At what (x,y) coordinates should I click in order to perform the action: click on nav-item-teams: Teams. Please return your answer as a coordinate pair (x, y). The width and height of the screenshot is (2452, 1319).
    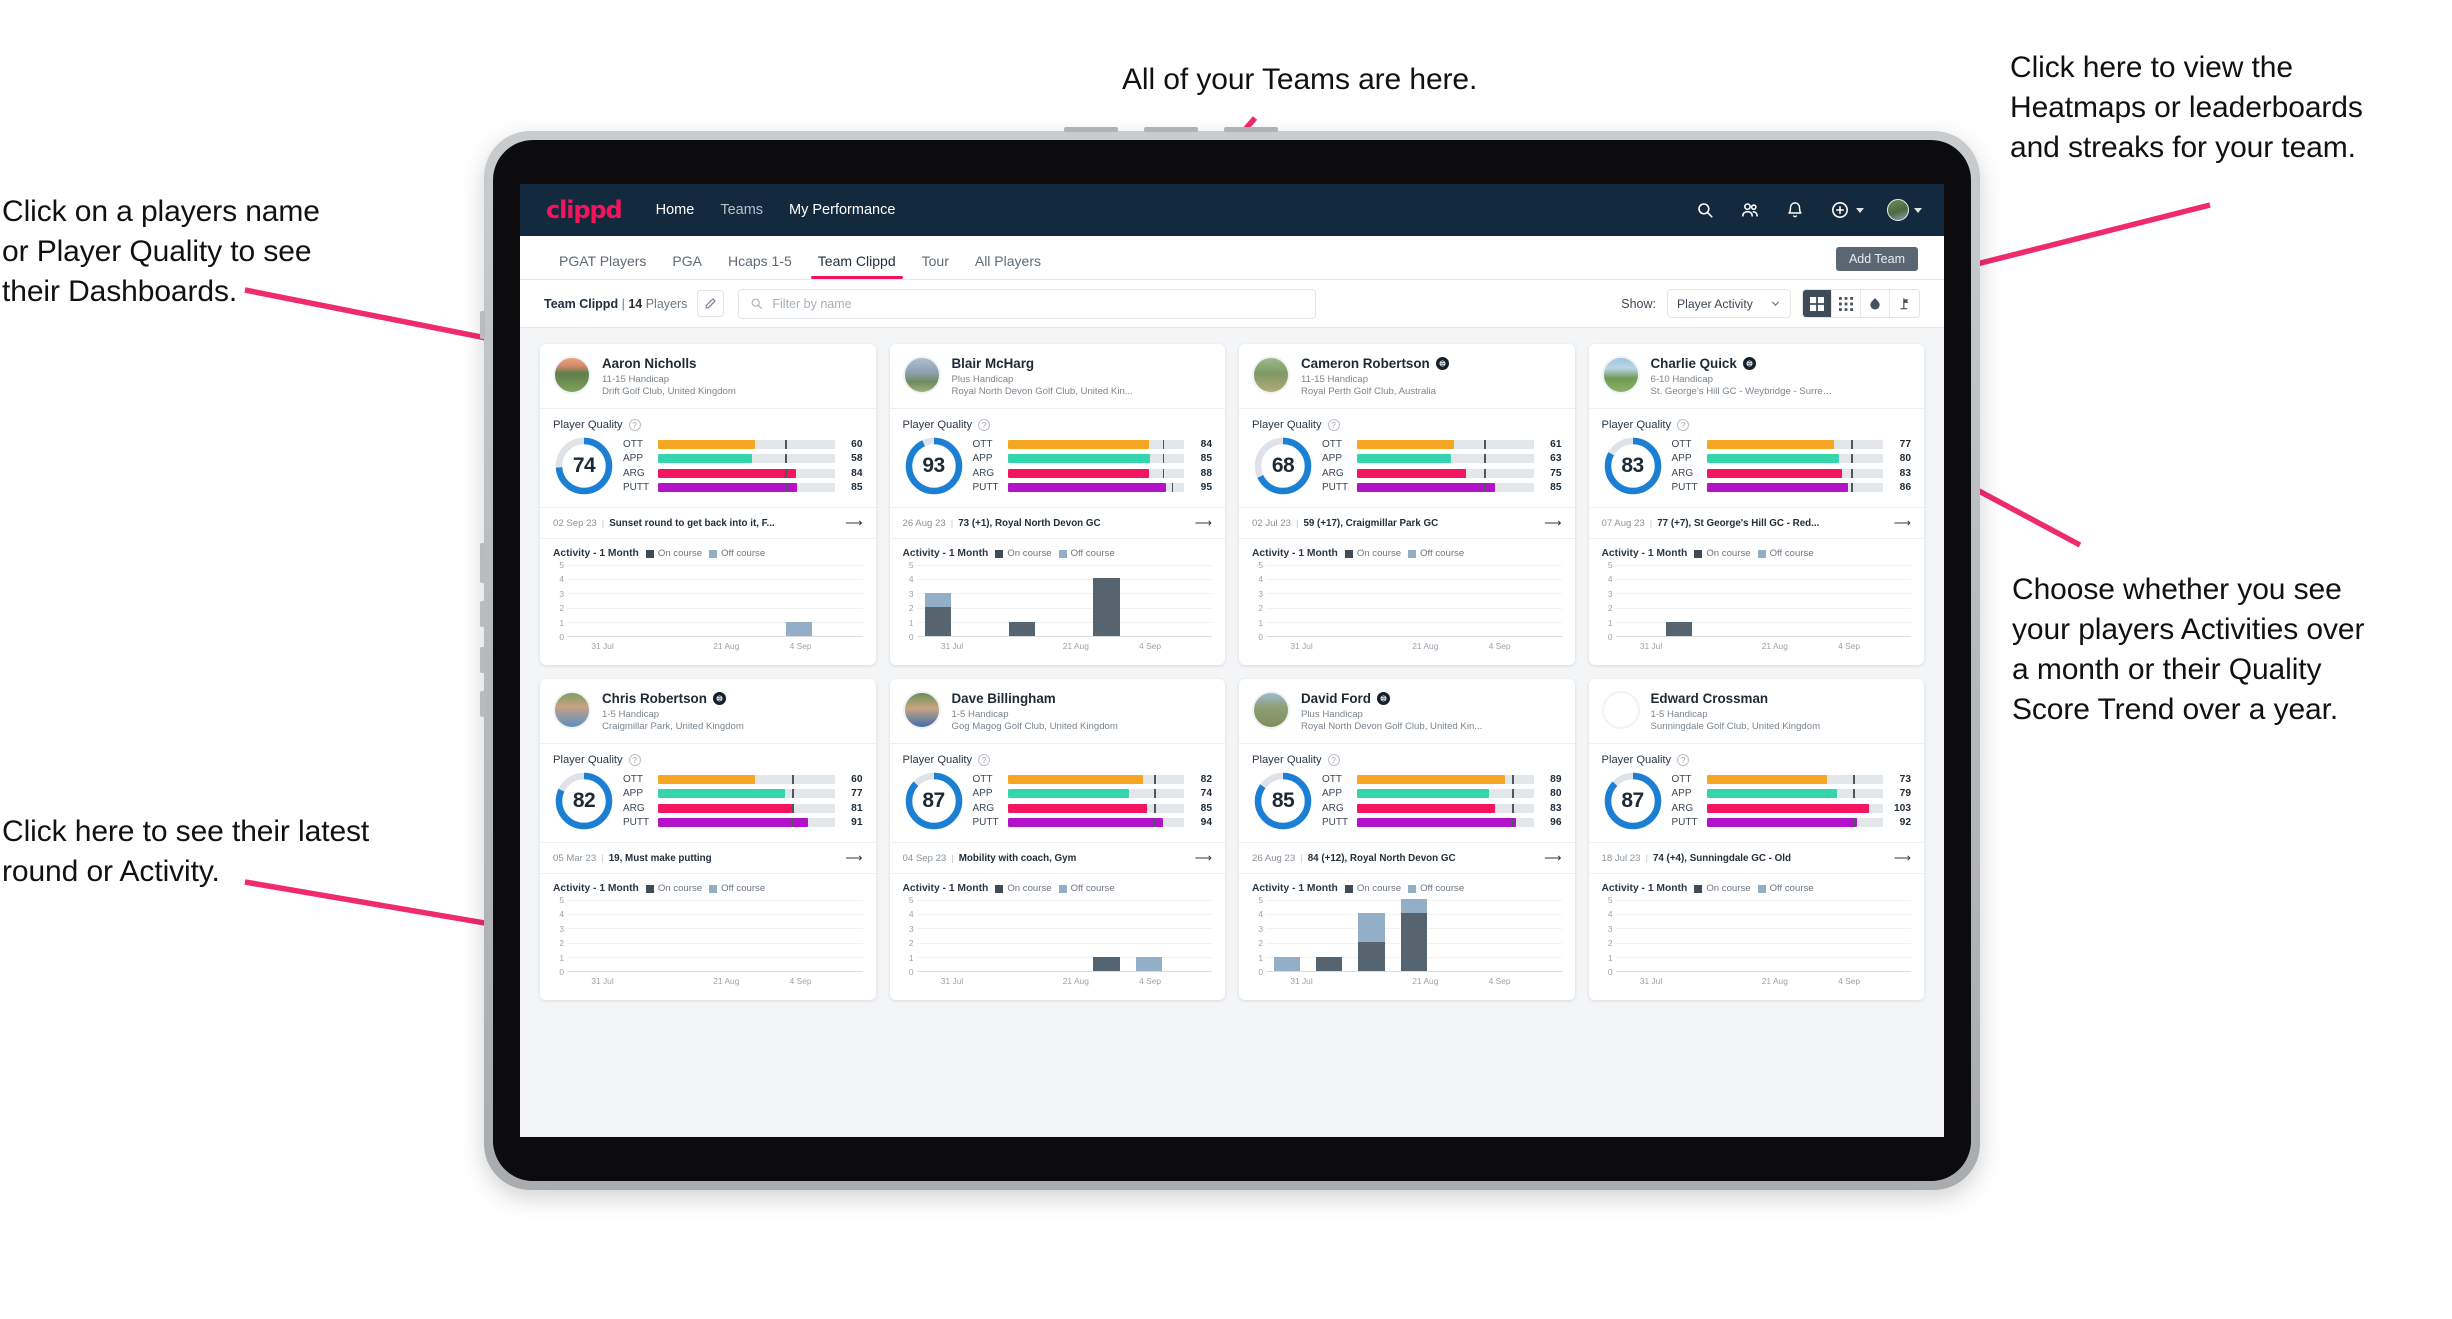
    Looking at the image, I should click on (741, 210).